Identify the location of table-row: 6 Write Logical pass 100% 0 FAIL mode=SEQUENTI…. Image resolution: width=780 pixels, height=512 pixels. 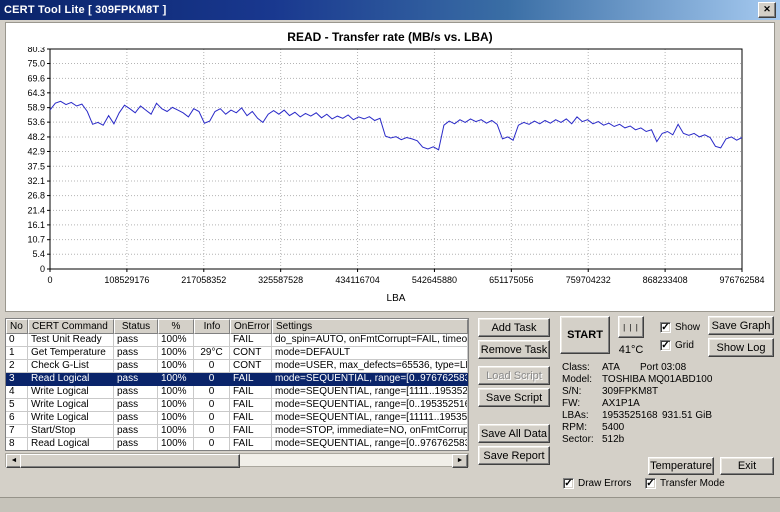
(237, 418).